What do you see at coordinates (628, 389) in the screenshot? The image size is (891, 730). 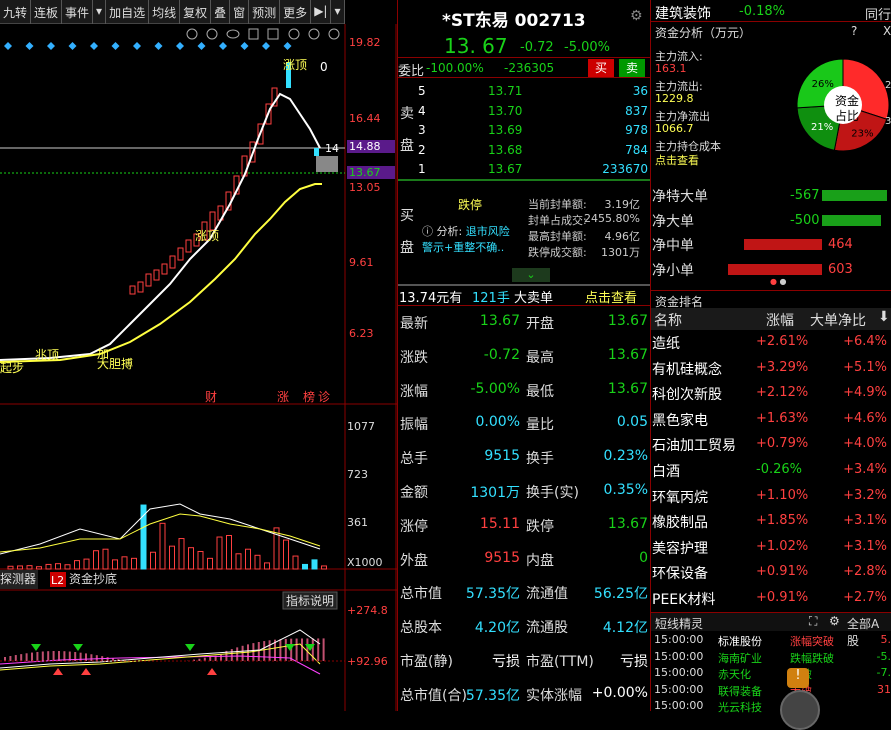 I see `quote-value: 13.67` at bounding box center [628, 389].